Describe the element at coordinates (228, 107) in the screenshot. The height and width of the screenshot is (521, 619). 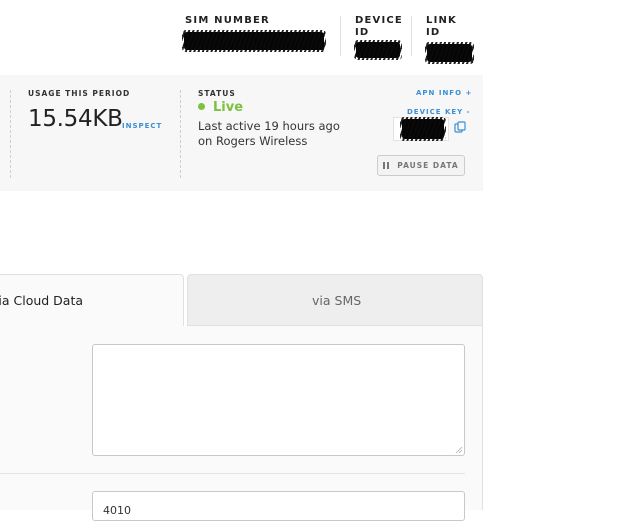
I see `status-state: Live` at that location.